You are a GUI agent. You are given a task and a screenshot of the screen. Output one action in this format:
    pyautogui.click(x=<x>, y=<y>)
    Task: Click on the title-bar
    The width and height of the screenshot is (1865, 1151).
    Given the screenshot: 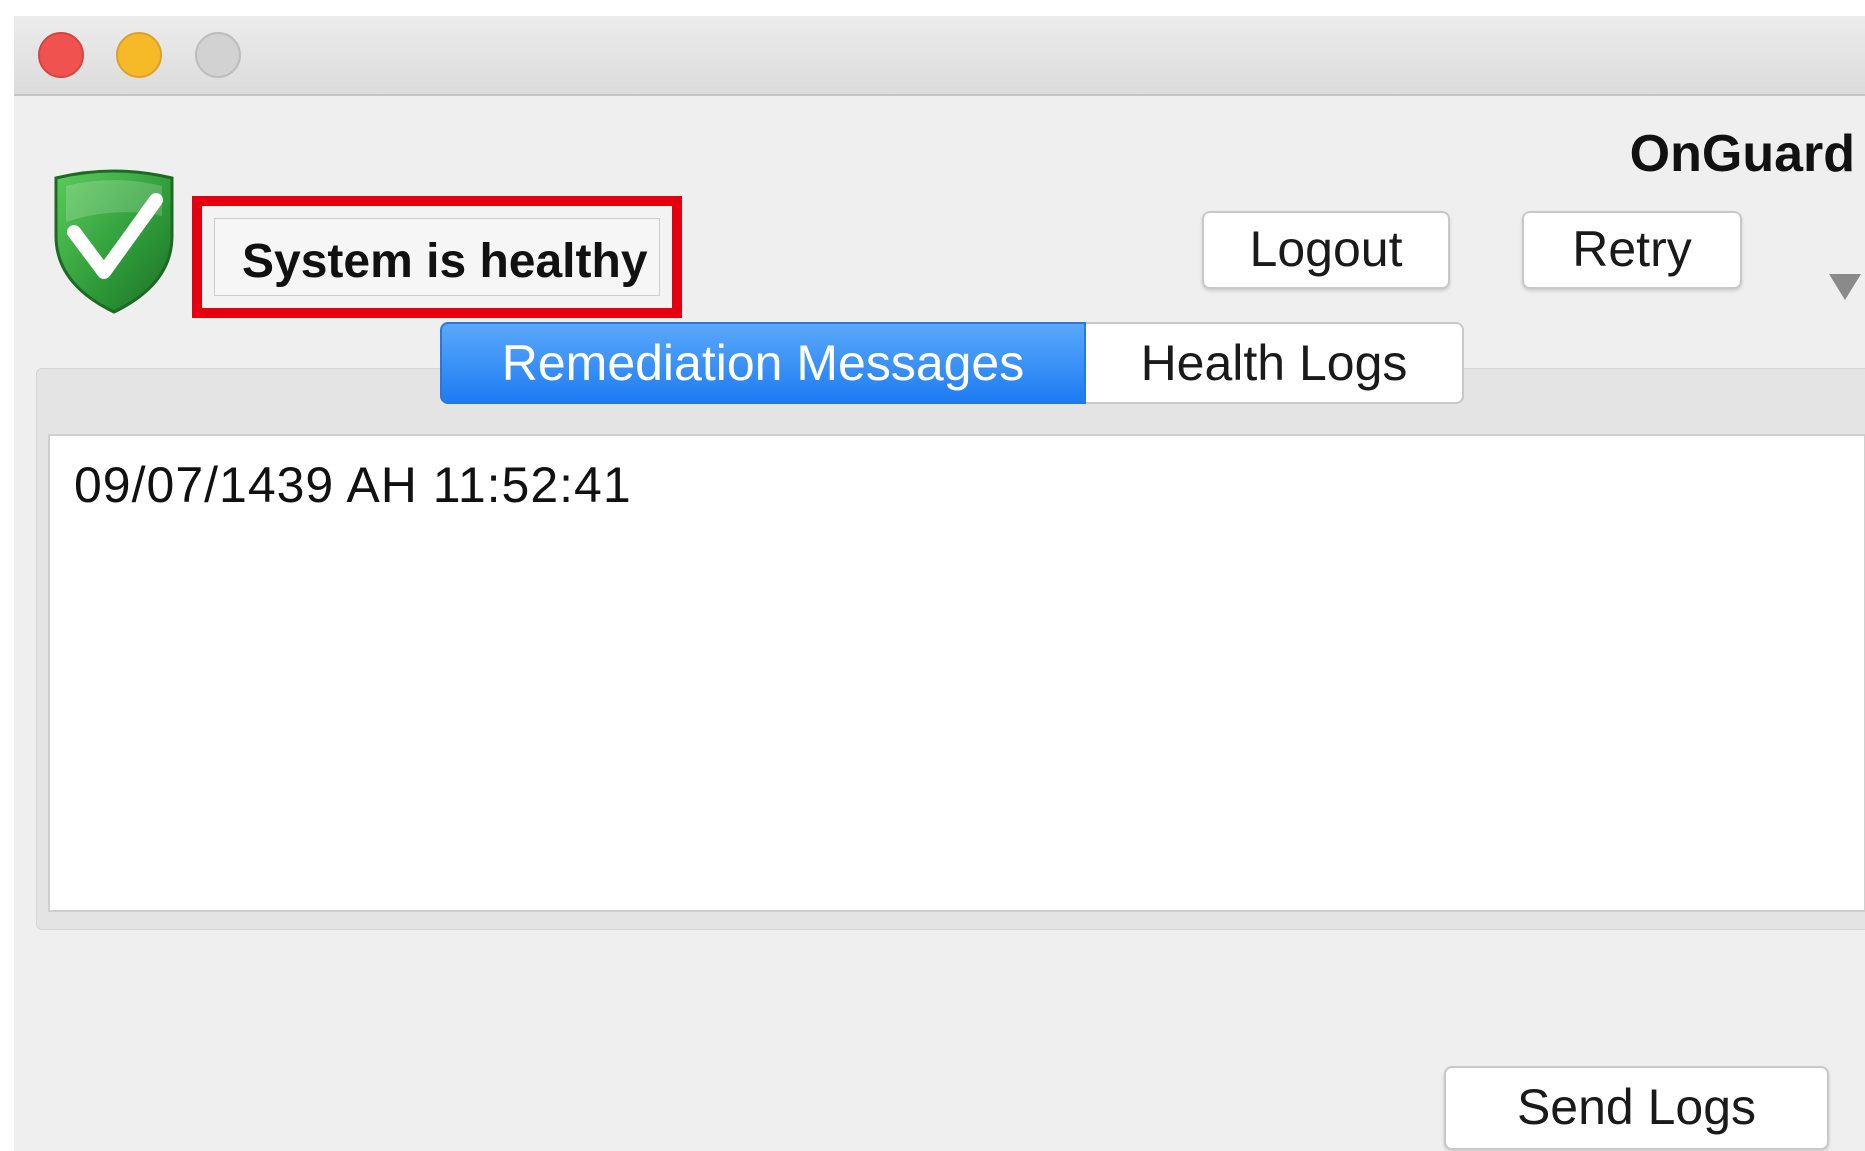 What is the action you would take?
    pyautogui.click(x=939, y=56)
    